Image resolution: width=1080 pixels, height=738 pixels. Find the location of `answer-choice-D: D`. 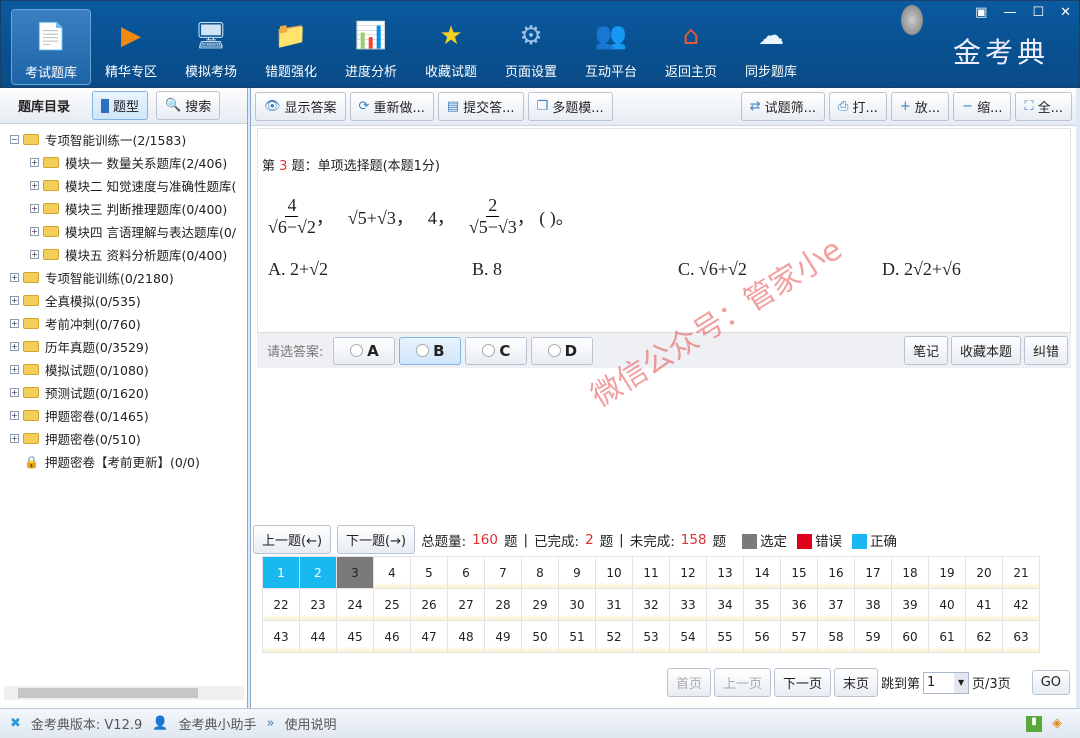

answer-choice-D: D is located at coordinates (562, 350).